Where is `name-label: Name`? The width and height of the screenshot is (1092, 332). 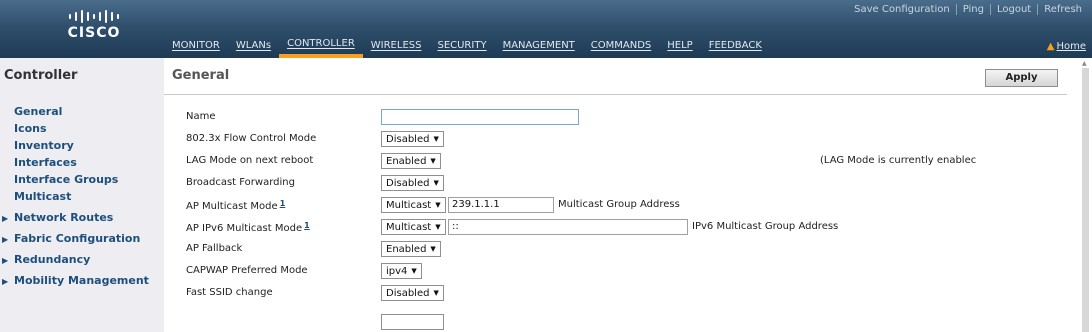
name-label: Name is located at coordinates (201, 116).